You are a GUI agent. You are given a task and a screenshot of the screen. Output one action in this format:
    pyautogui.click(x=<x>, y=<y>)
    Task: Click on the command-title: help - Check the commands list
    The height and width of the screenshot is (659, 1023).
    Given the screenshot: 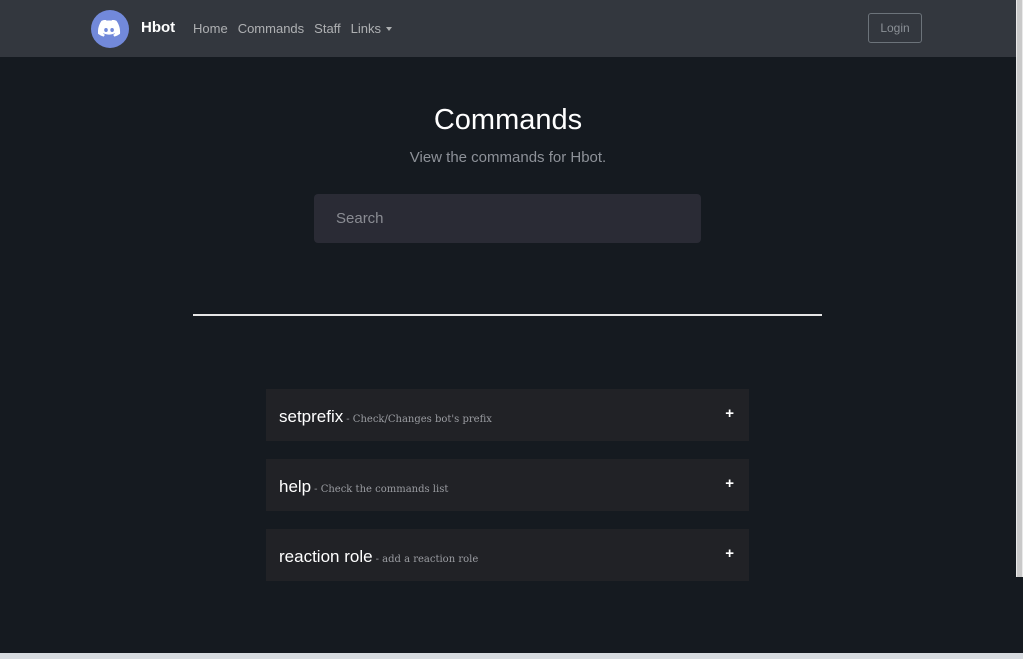 What is the action you would take?
    pyautogui.click(x=363, y=487)
    